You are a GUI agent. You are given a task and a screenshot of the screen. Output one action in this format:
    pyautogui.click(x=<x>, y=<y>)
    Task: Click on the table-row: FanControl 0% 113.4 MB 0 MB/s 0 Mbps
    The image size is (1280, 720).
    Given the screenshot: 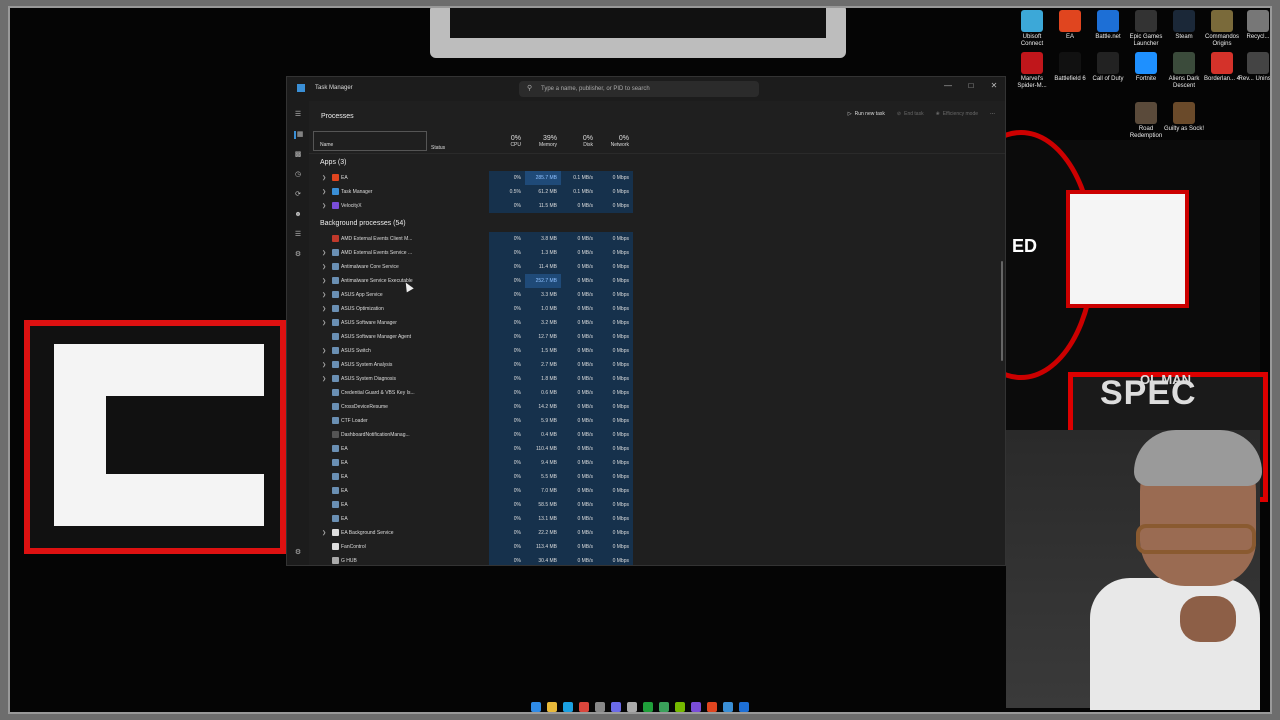 What is the action you would take?
    pyautogui.click(x=657, y=547)
    